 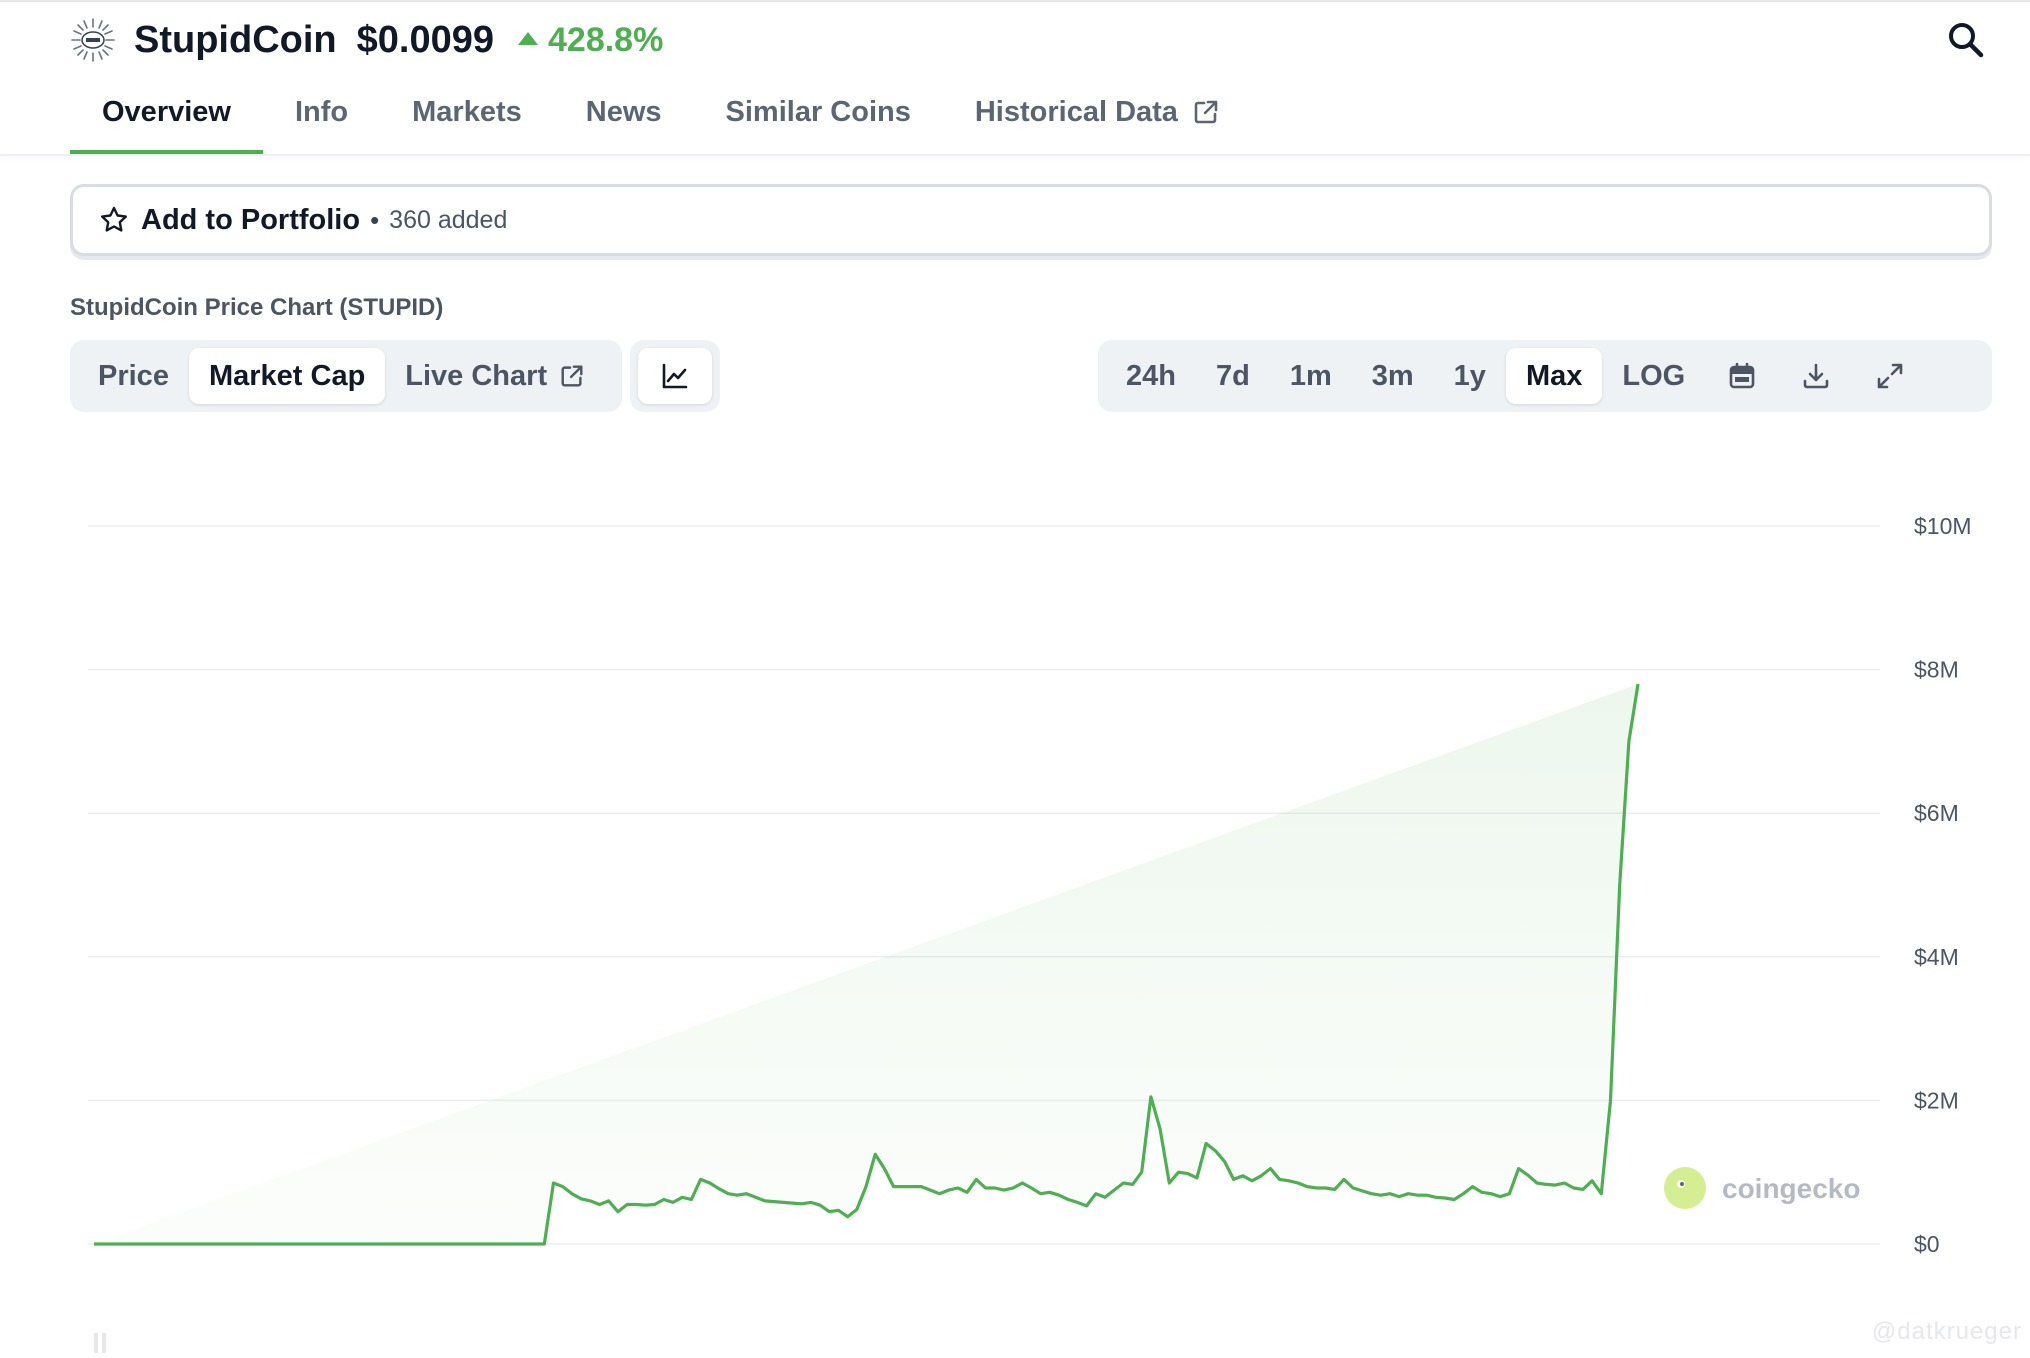 I want to click on coin-header: StupidCoin $0.0099 428.8%, so click(x=366, y=40).